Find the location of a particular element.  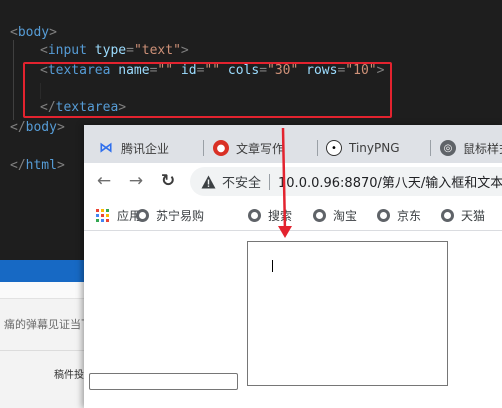

security-label: 不安全 is located at coordinates (241, 181).